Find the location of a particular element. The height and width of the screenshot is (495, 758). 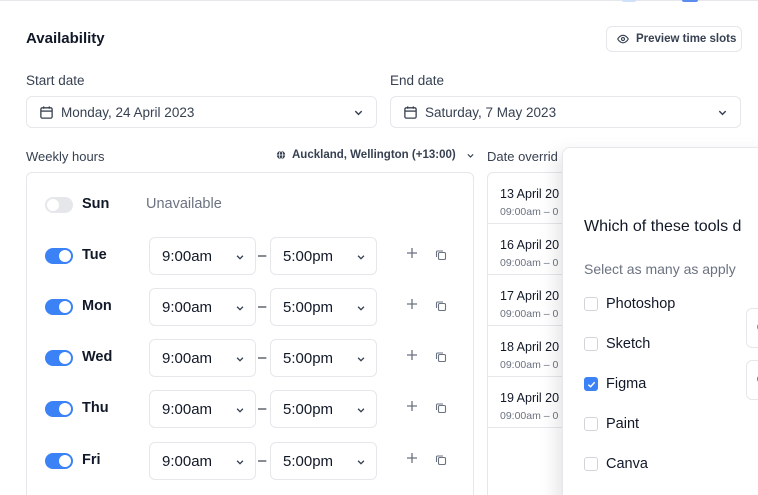

end-time-select-fri: 5:00pm is located at coordinates (323, 461).